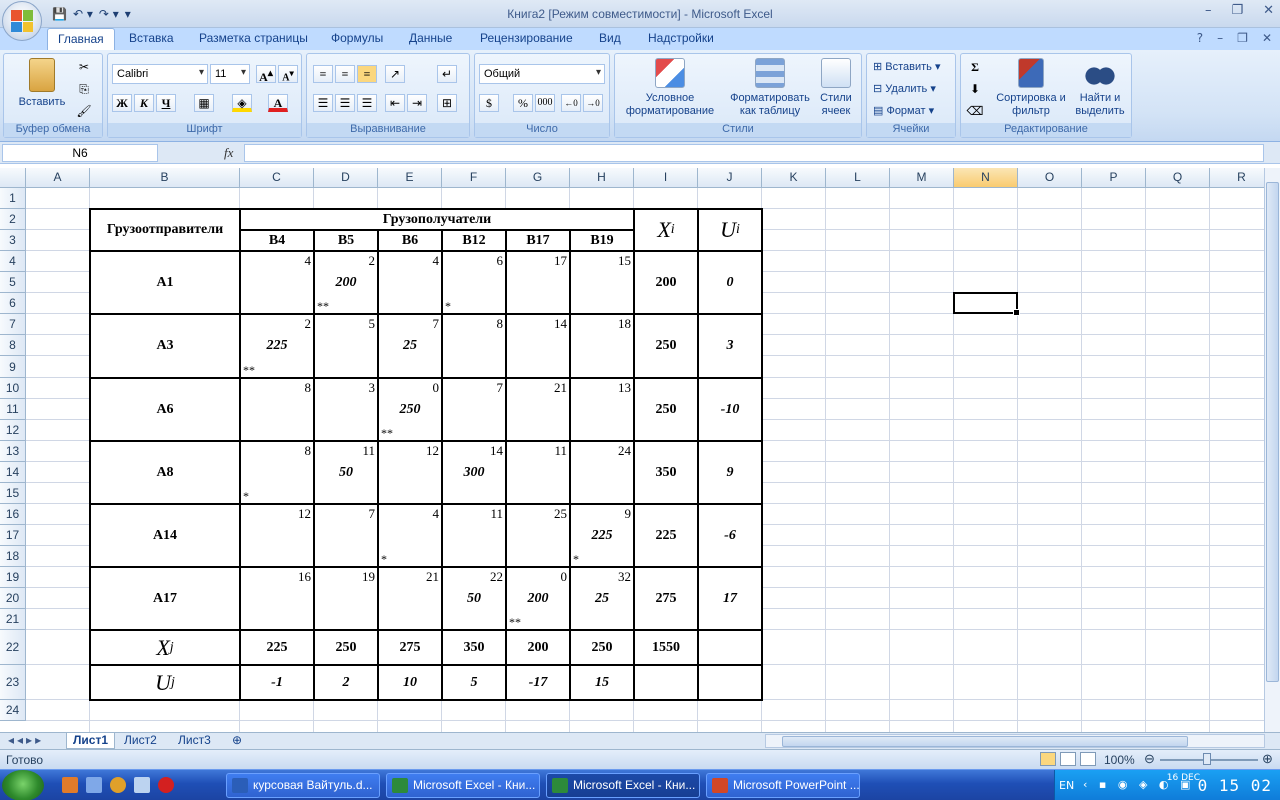 This screenshot has width=1280, height=800. I want to click on normal-view-icon, so click(1048, 759).